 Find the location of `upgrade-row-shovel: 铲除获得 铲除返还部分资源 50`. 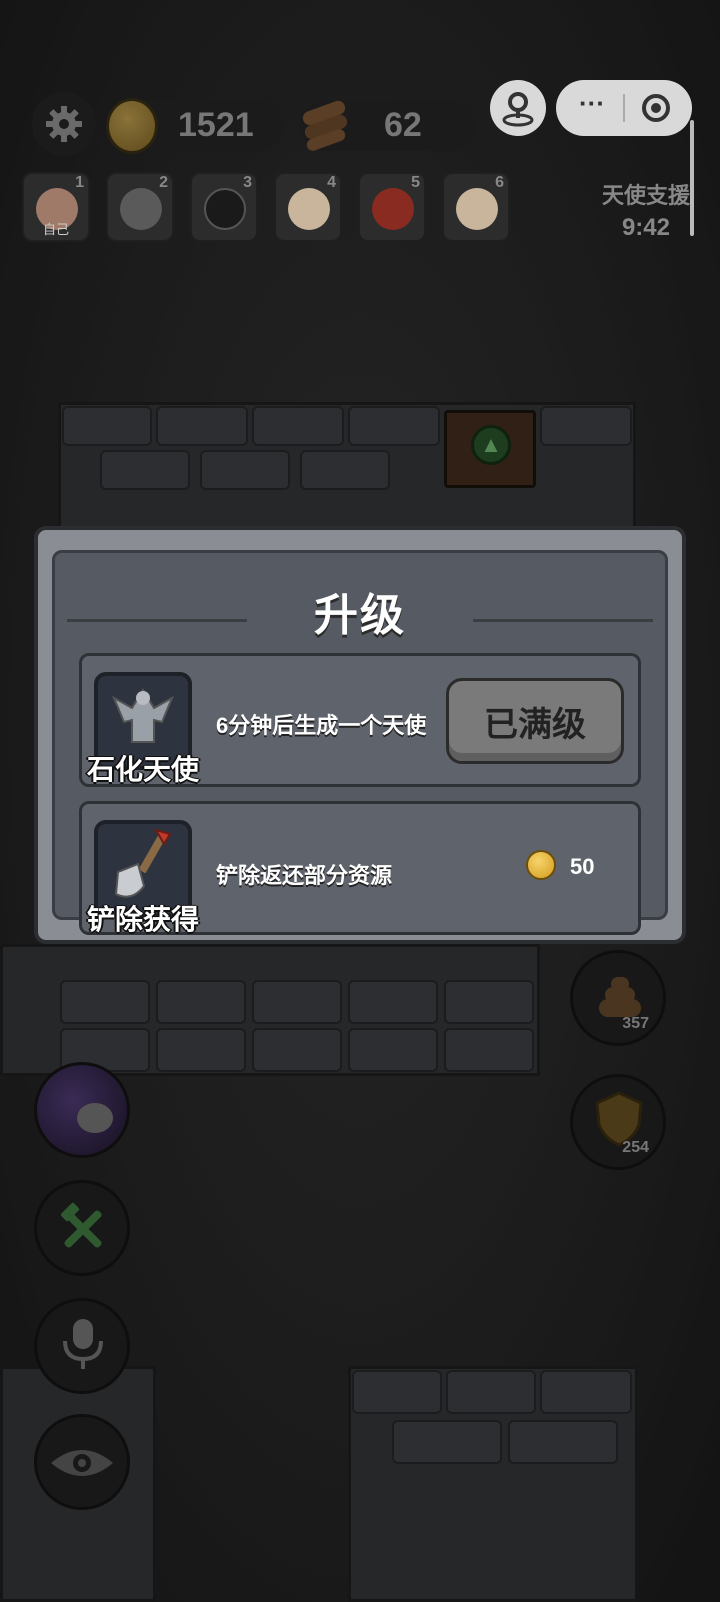

upgrade-row-shovel: 铲除获得 铲除返还部分资源 50 is located at coordinates (360, 868).